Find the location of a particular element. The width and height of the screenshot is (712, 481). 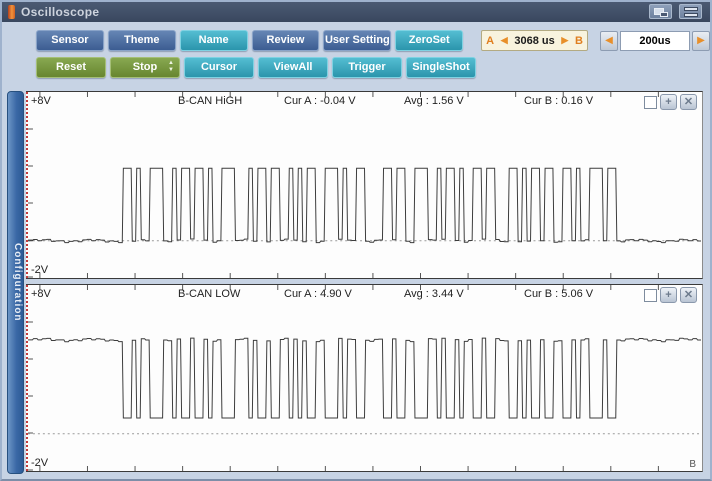

timebase-value: 200us is located at coordinates (655, 40).